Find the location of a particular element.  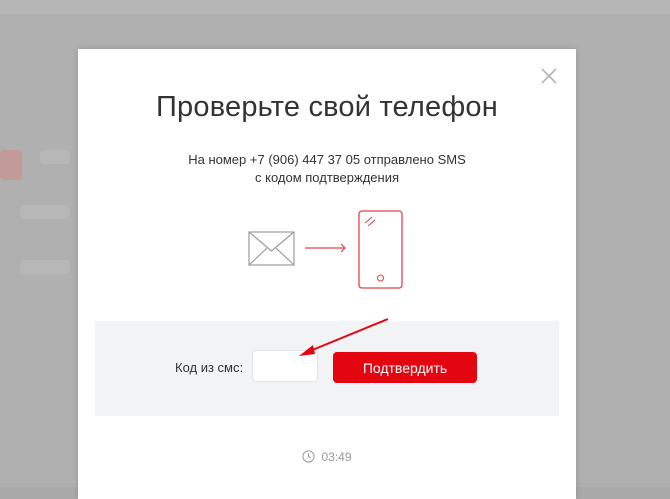

timer-value: 03:49 is located at coordinates (336, 456).